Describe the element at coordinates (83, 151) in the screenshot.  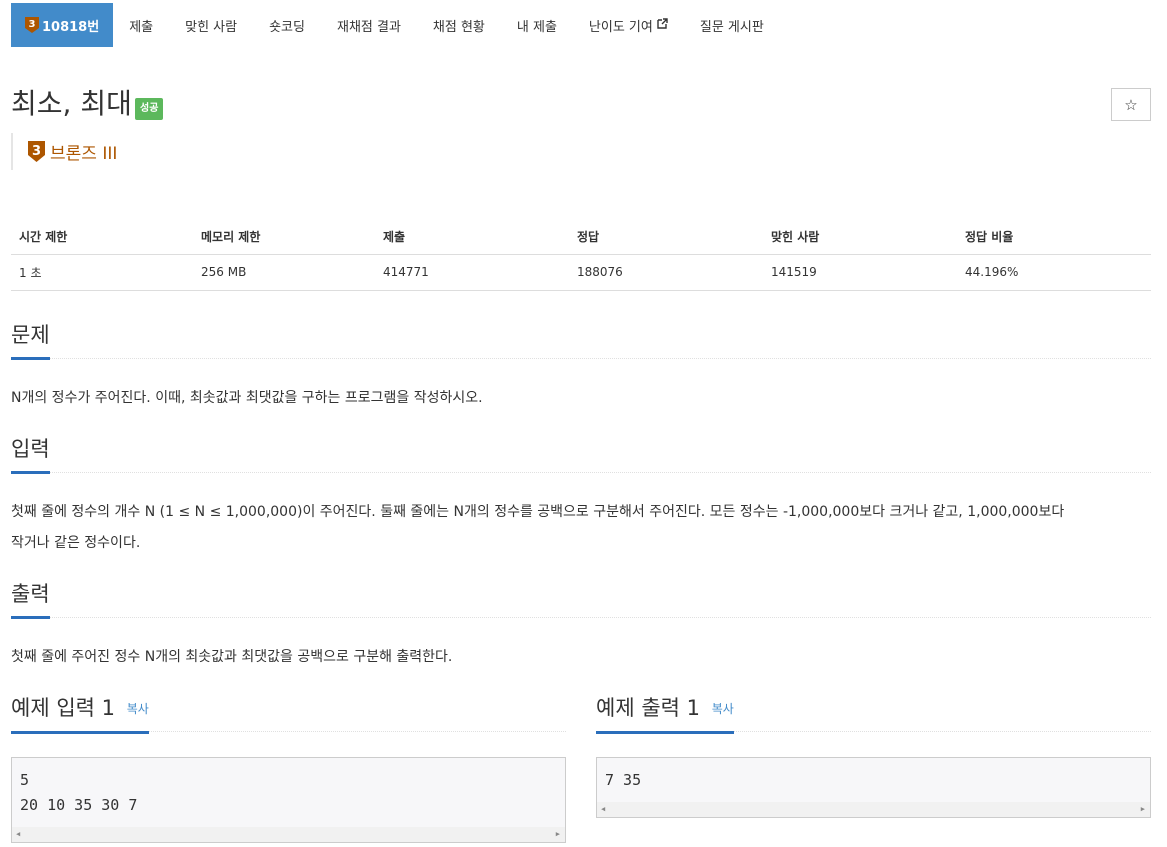
I see `tier-name: 브론즈 III` at that location.